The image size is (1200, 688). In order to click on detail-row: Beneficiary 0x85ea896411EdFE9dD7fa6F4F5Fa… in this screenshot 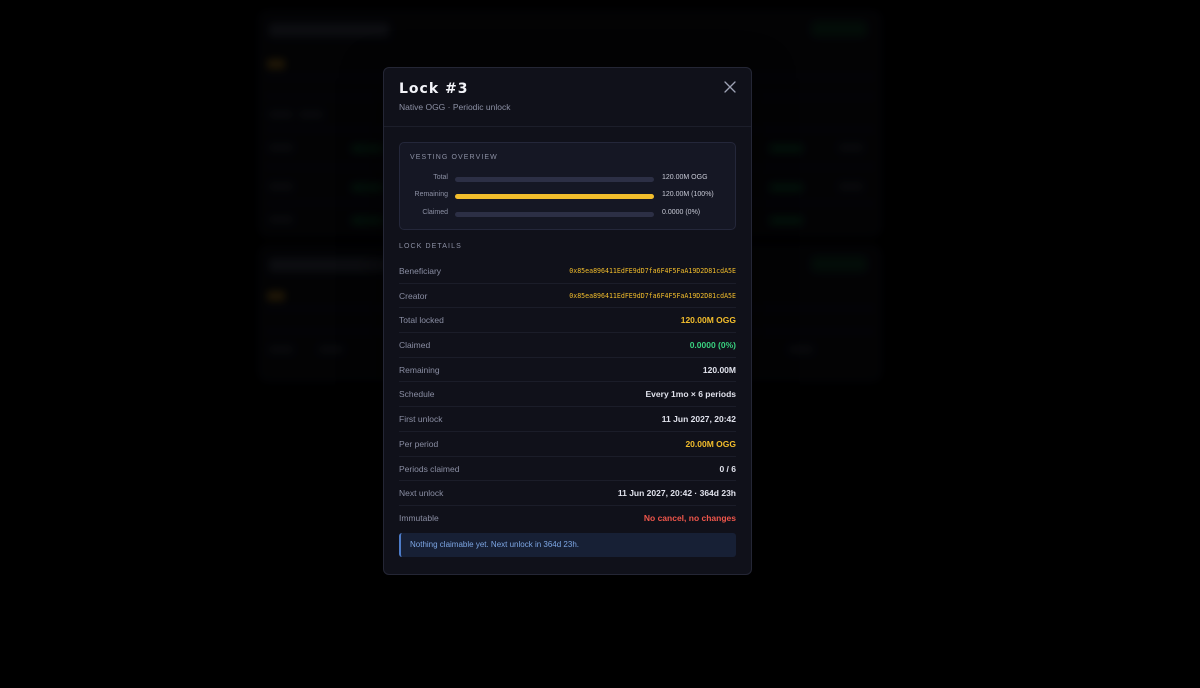, I will do `click(567, 271)`.